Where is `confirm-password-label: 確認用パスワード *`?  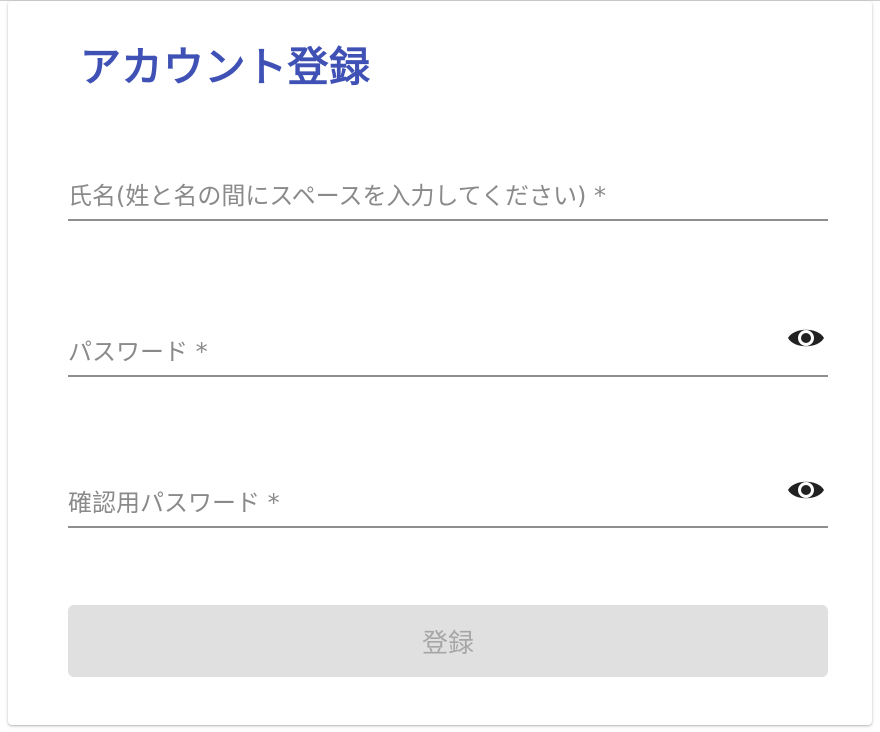 confirm-password-label: 確認用パスワード * is located at coordinates (174, 503).